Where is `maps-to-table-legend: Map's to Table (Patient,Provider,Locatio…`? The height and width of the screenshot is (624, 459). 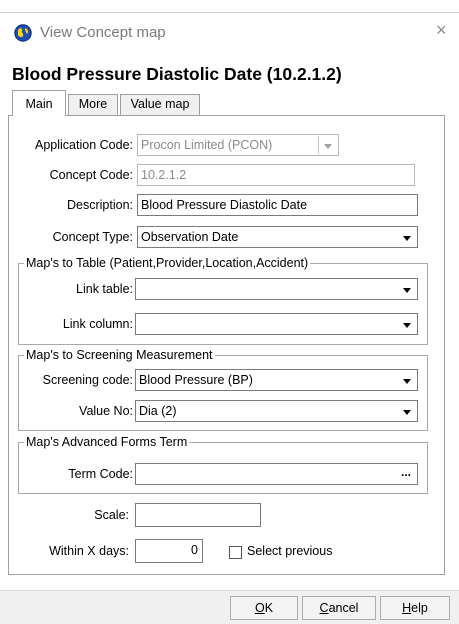
maps-to-table-legend: Map's to Table (Patient,Provider,Locatio… is located at coordinates (167, 263).